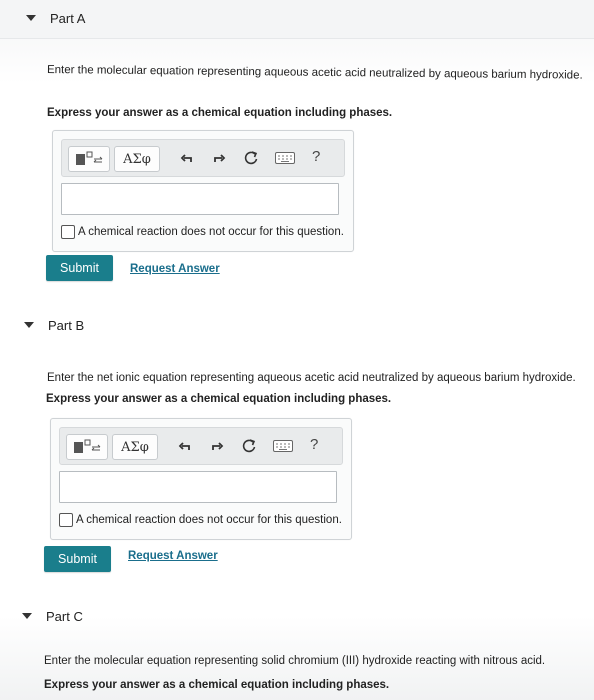  Describe the element at coordinates (66, 325) in the screenshot. I see `part-b-title: Part B` at that location.